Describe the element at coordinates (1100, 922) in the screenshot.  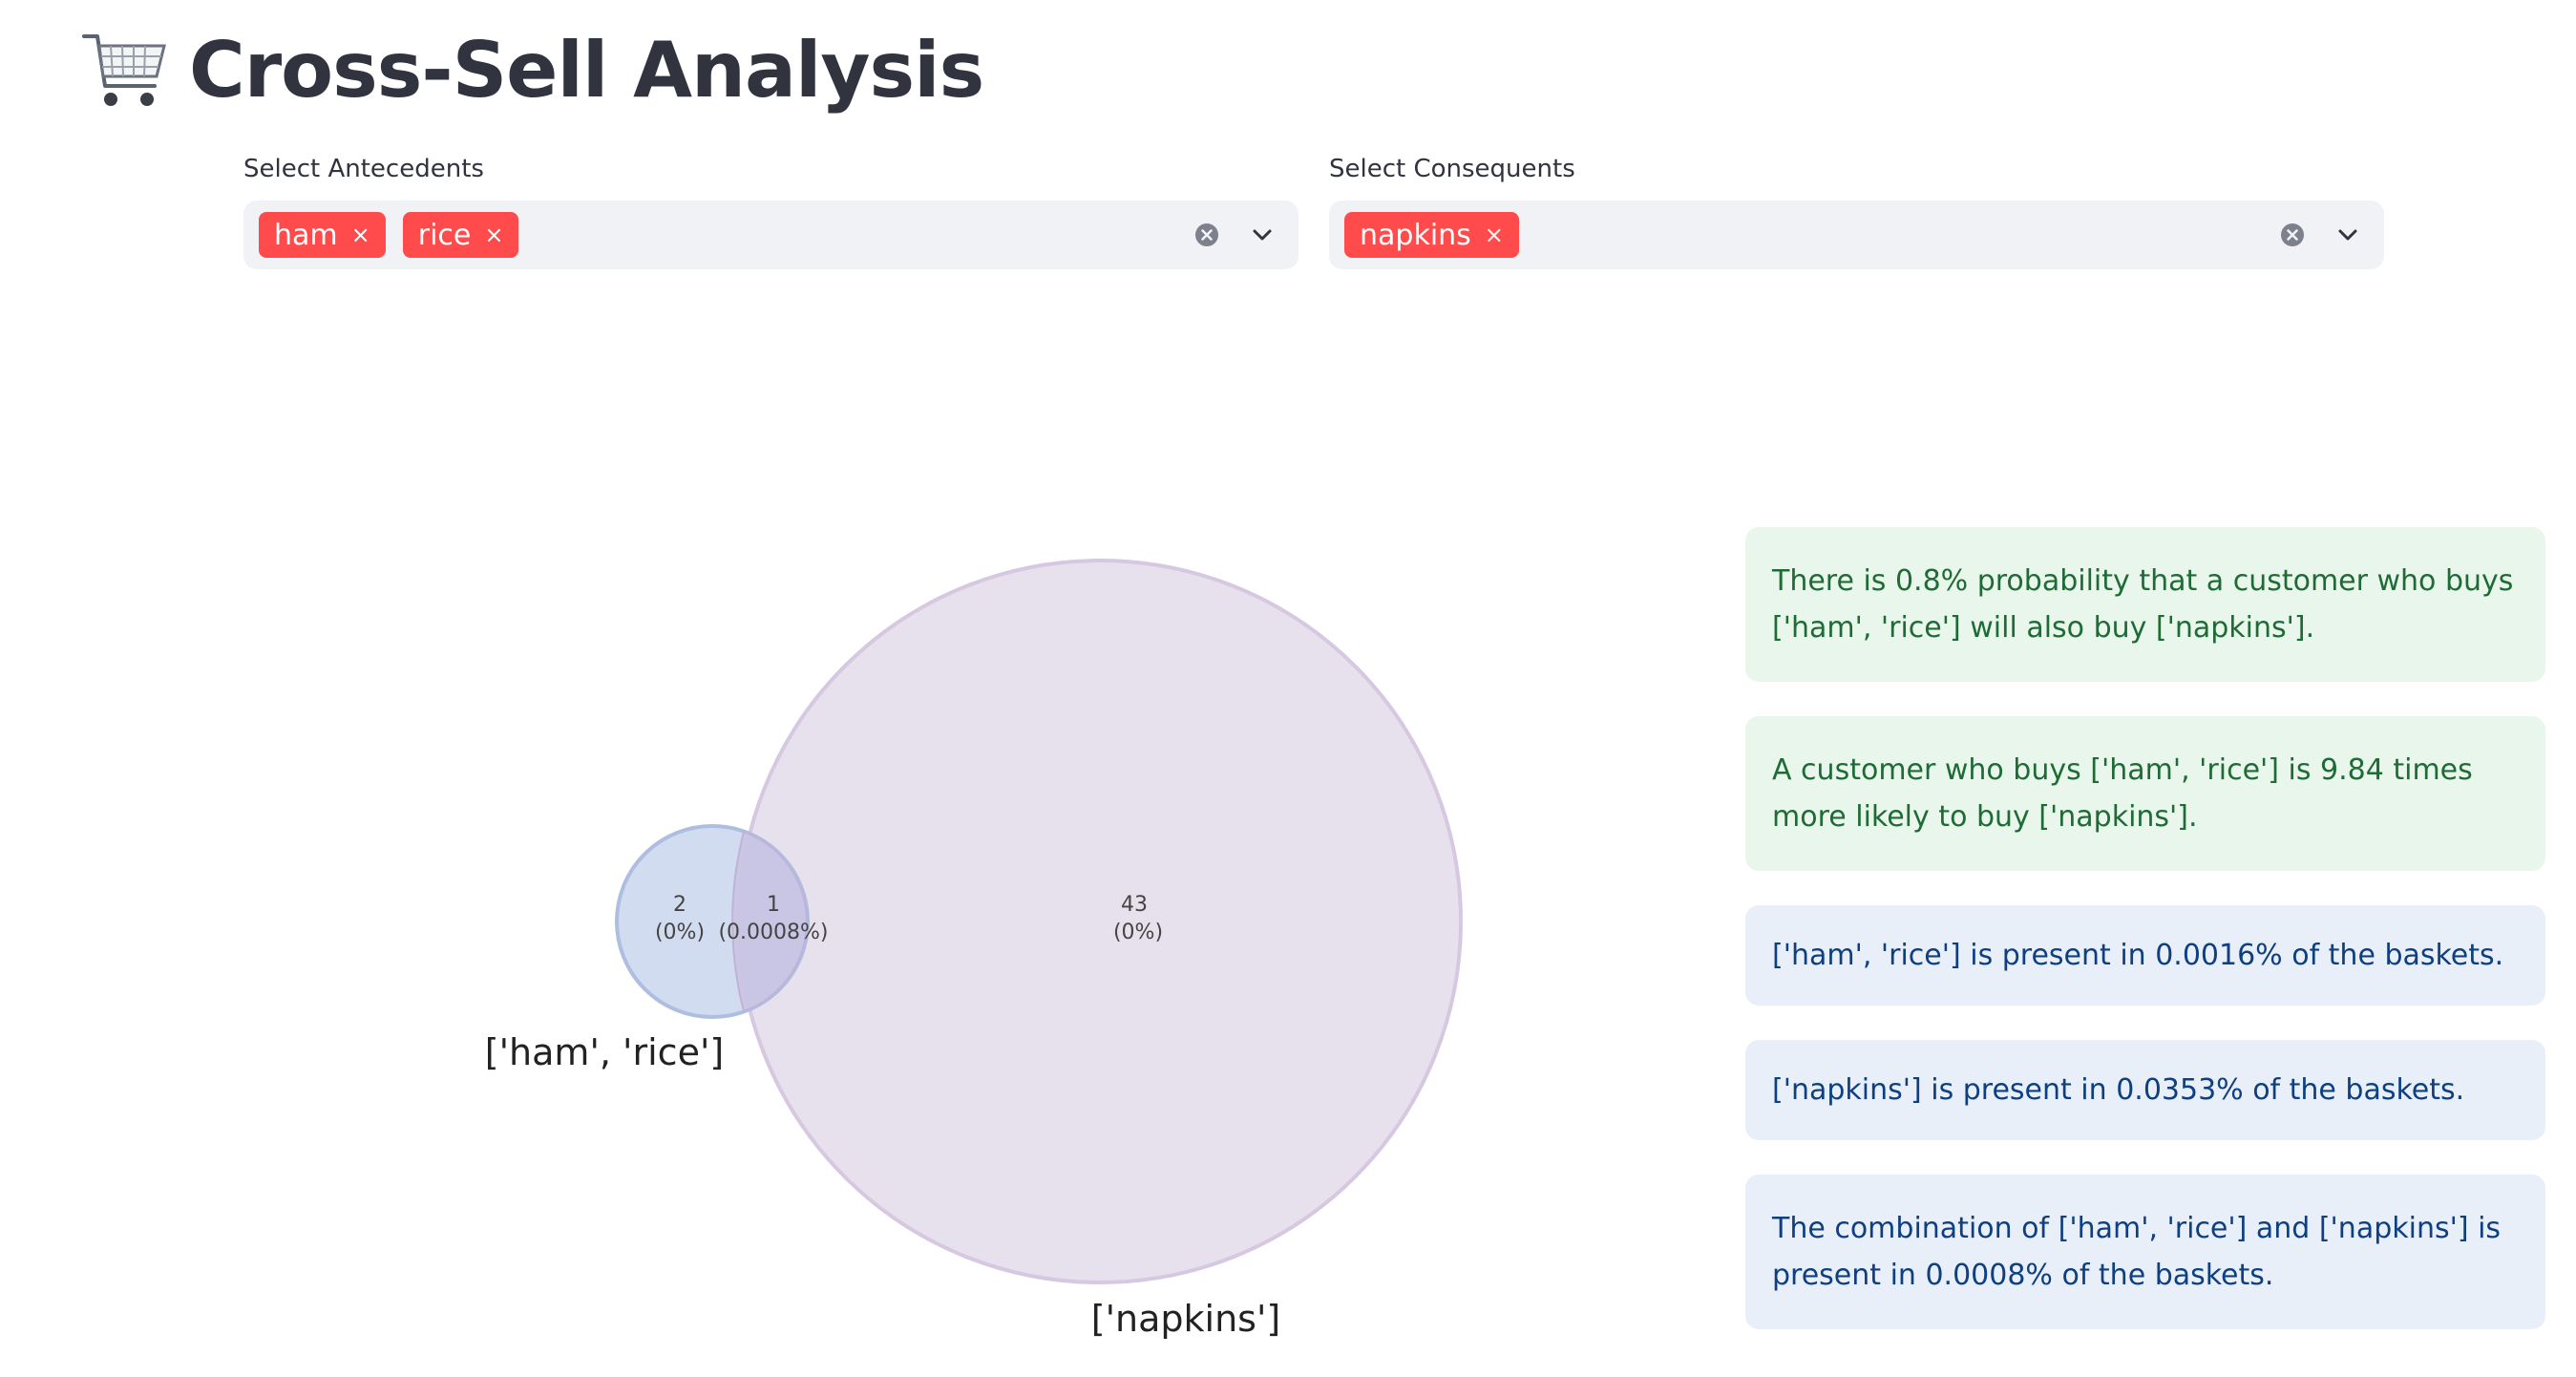
I see `venn-set-b-circle` at that location.